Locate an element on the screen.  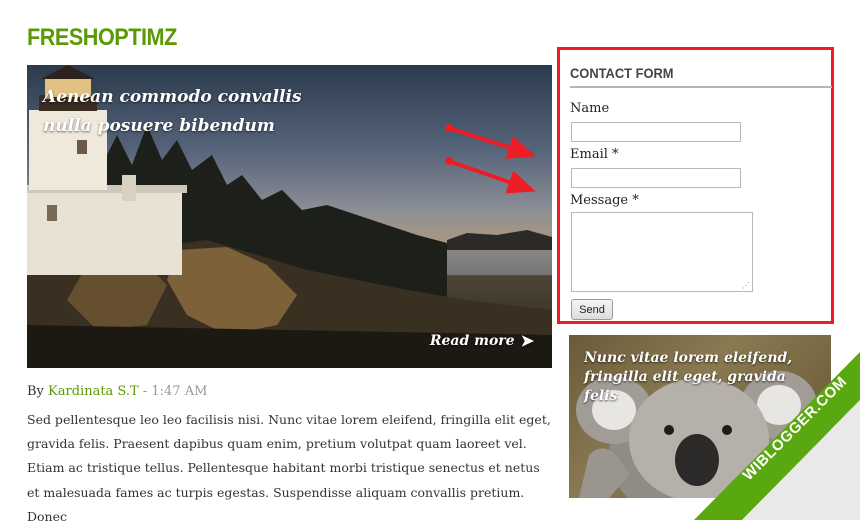
double-arrow-icon: ➤ is located at coordinates (527, 340).